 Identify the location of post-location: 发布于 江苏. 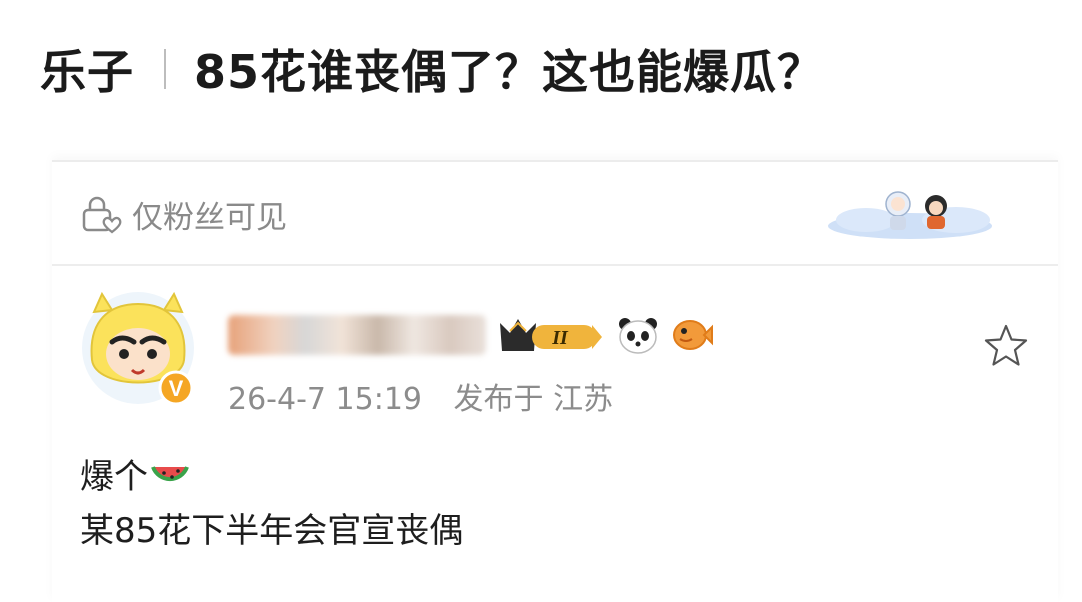
(533, 399).